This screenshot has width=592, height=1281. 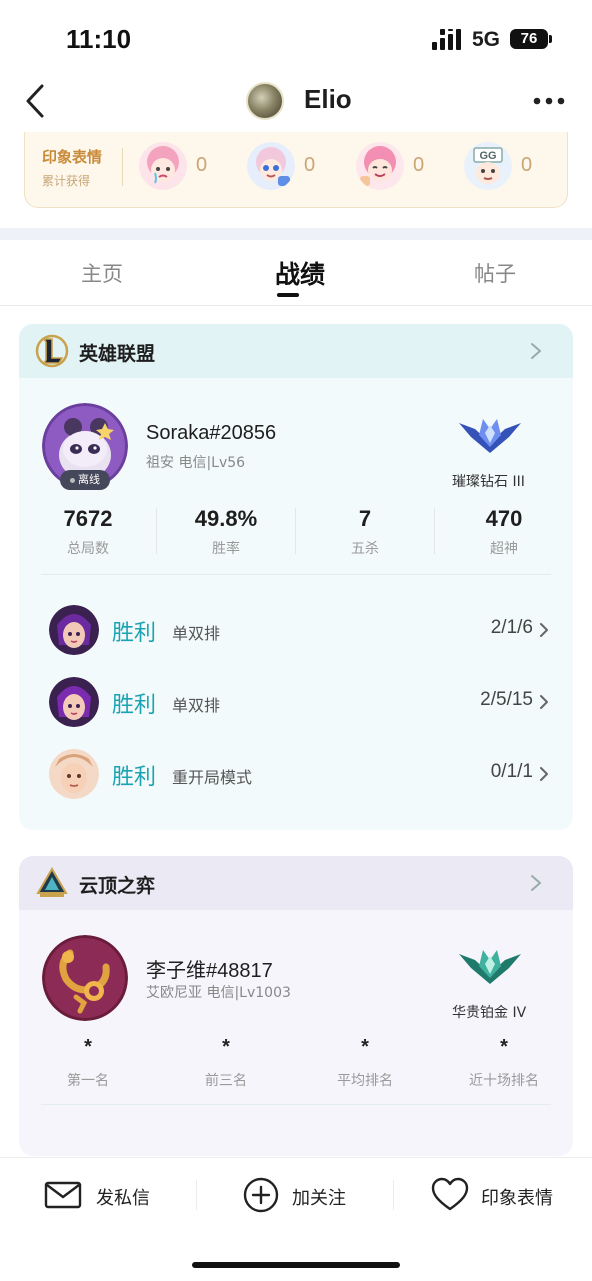 I want to click on header: Elio, so click(x=296, y=101).